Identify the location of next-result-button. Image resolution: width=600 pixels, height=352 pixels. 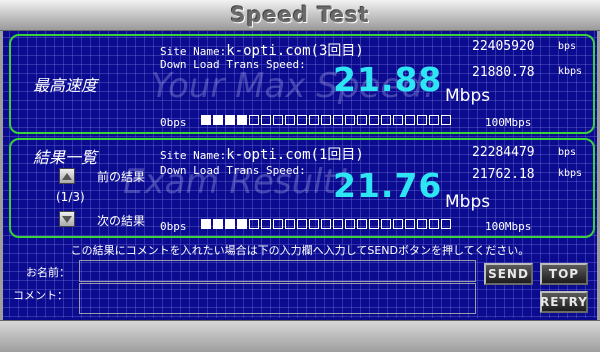
(67, 219).